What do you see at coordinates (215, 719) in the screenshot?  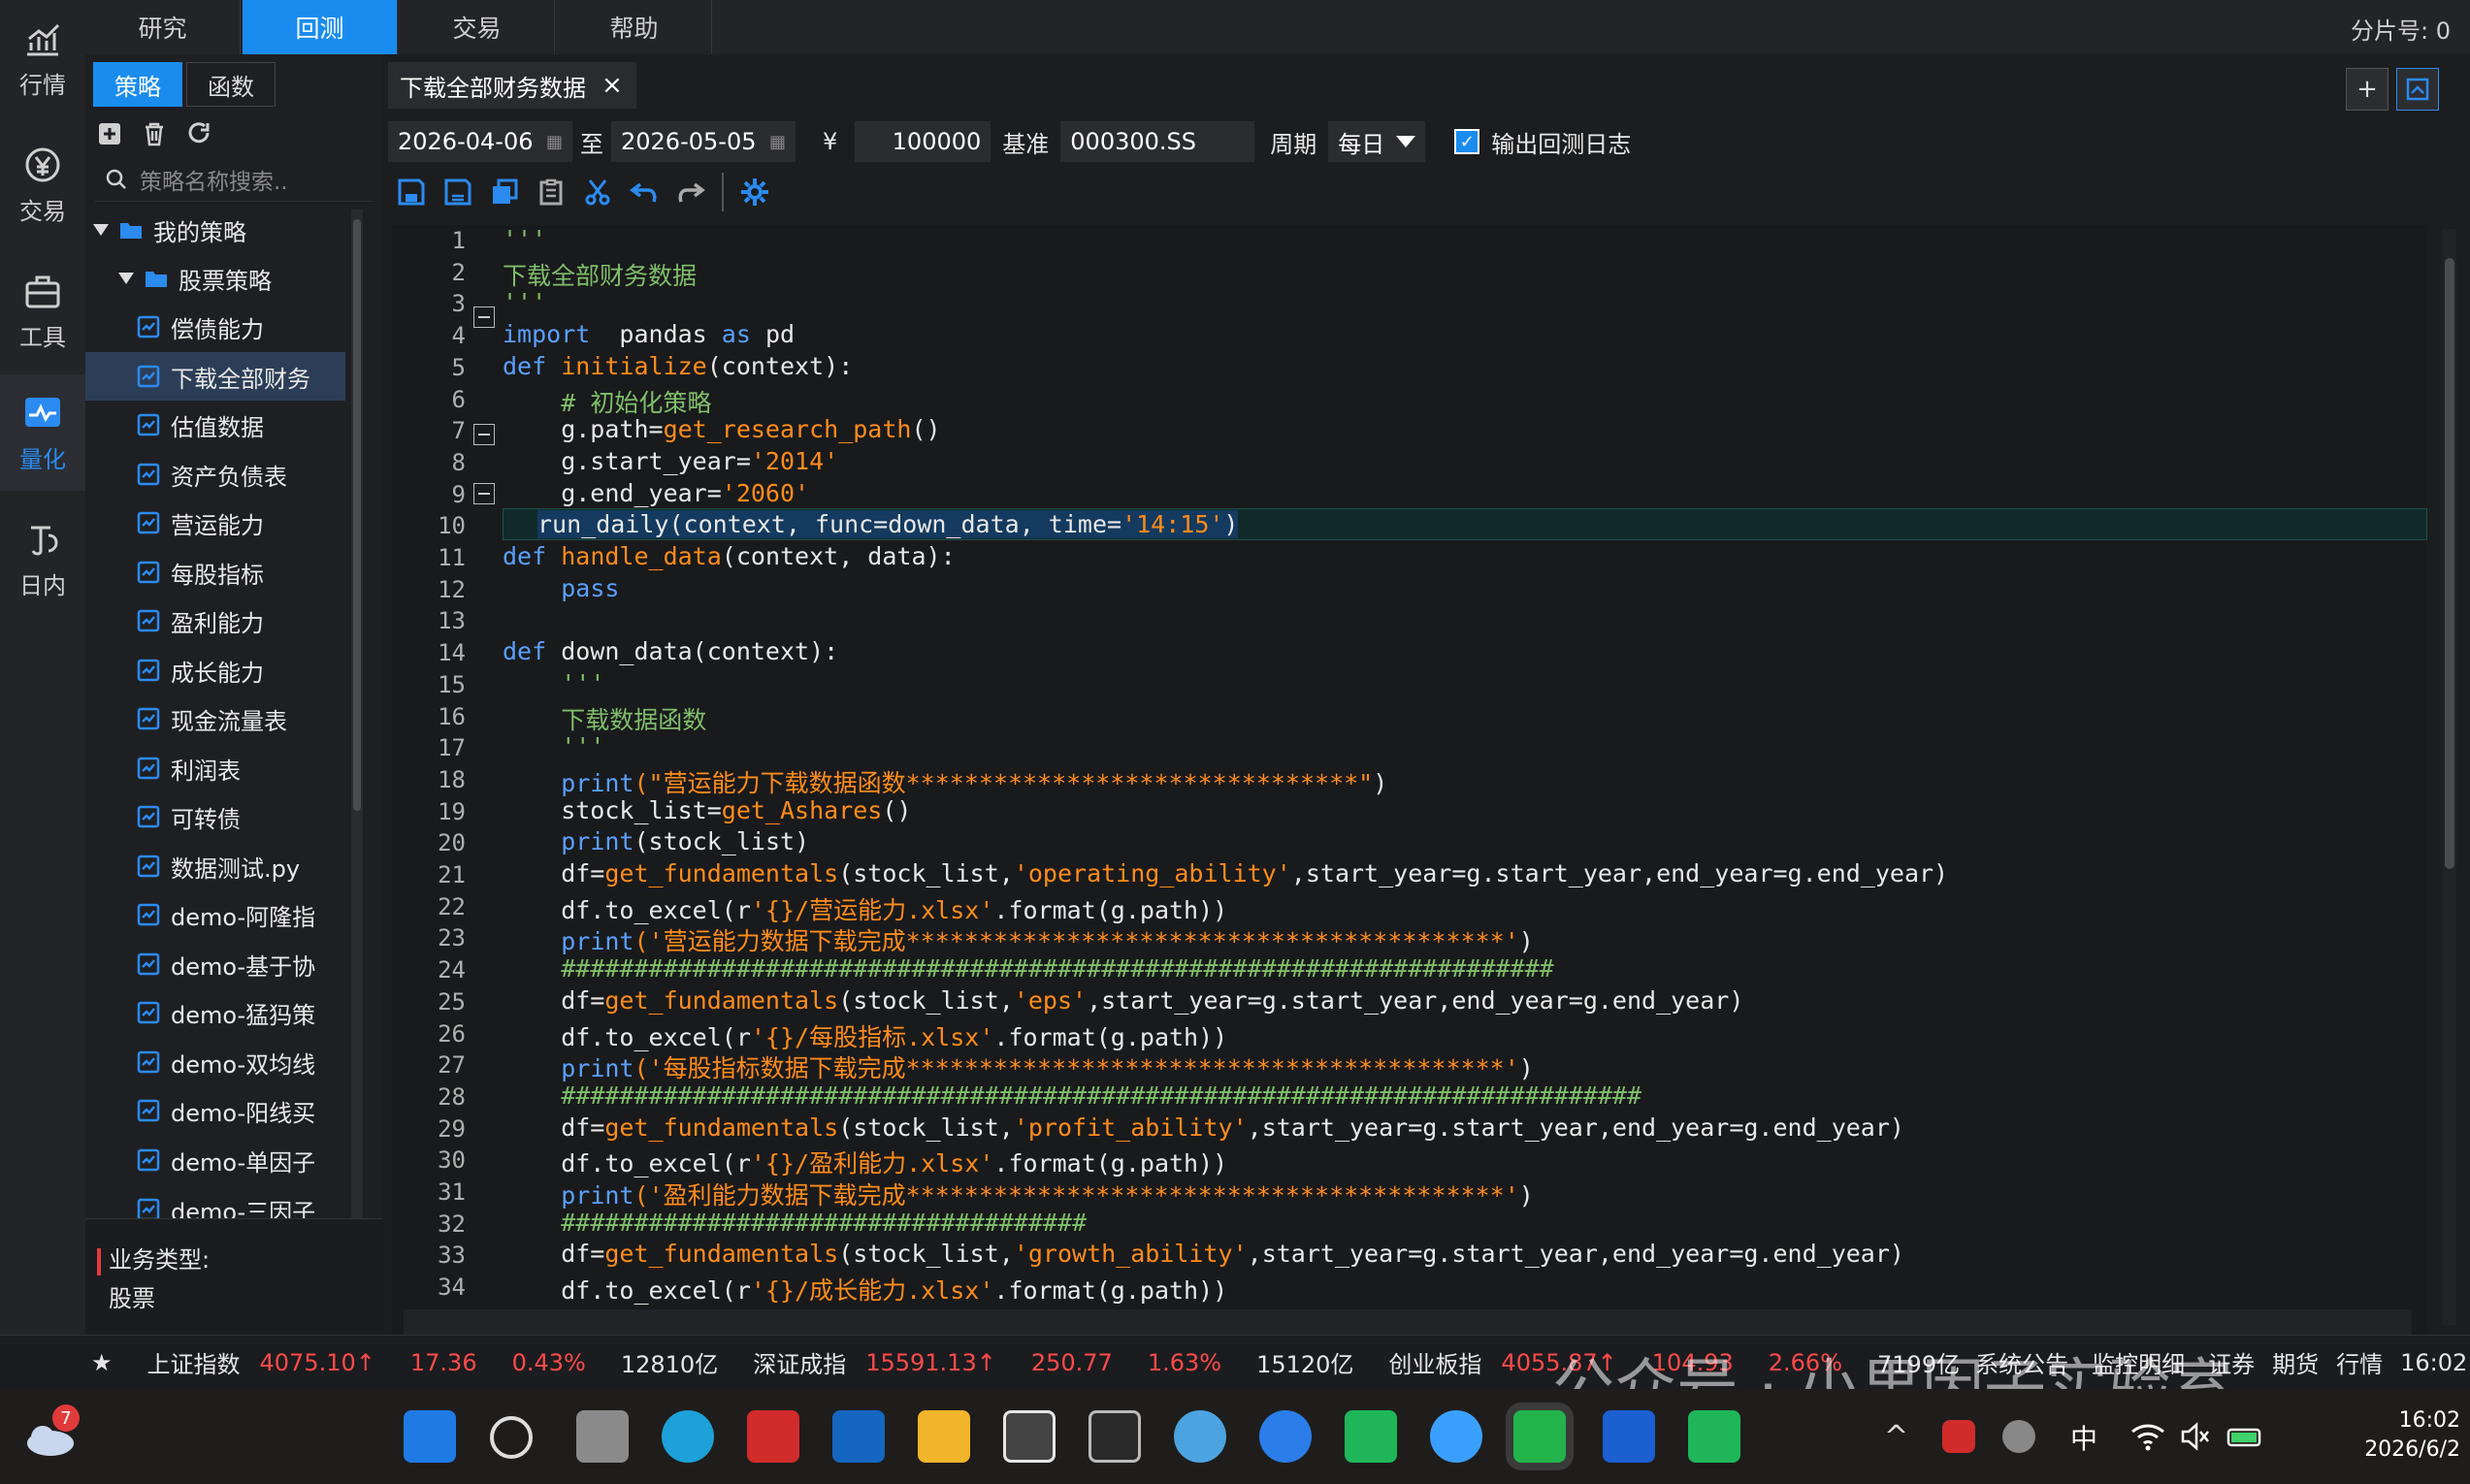 I see `tree-item: 现金流量表` at bounding box center [215, 719].